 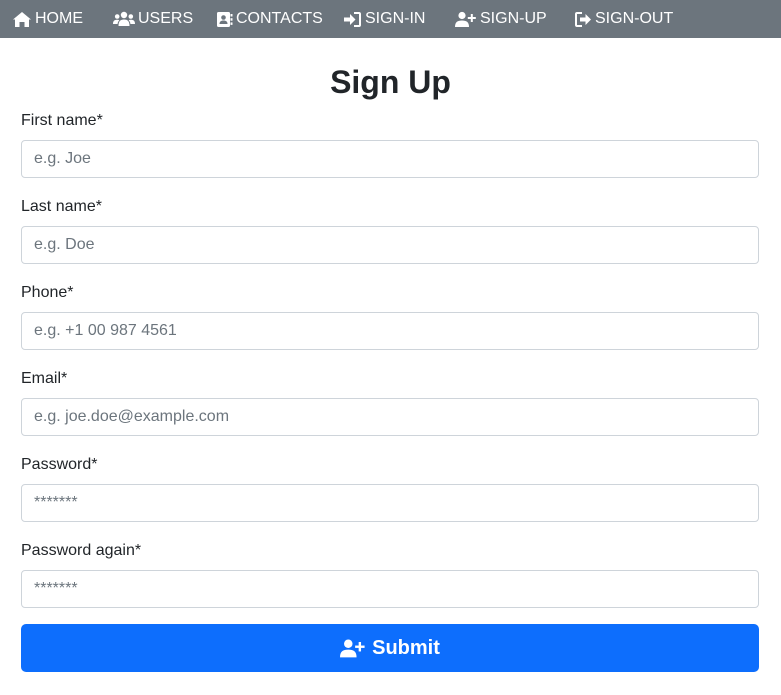 I want to click on nav-home: HOME, so click(x=47, y=19).